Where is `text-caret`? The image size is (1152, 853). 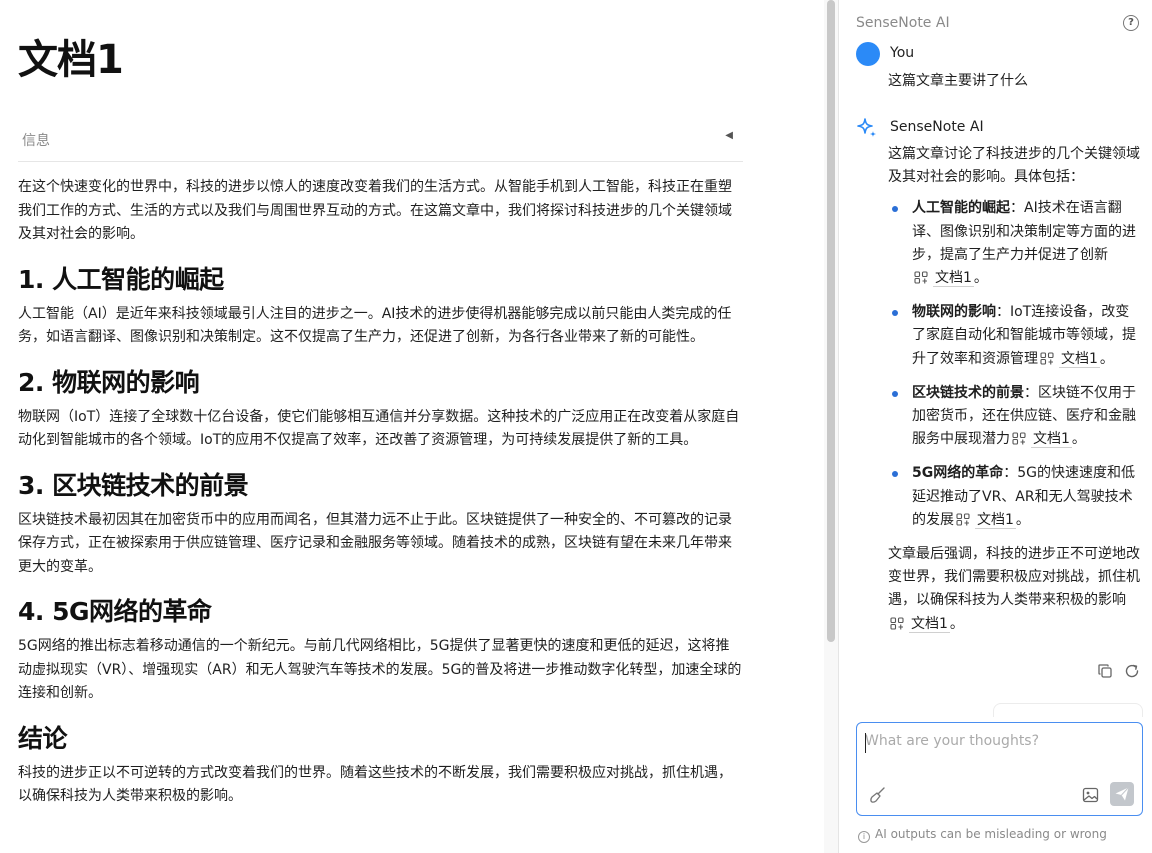
text-caret is located at coordinates (865, 743).